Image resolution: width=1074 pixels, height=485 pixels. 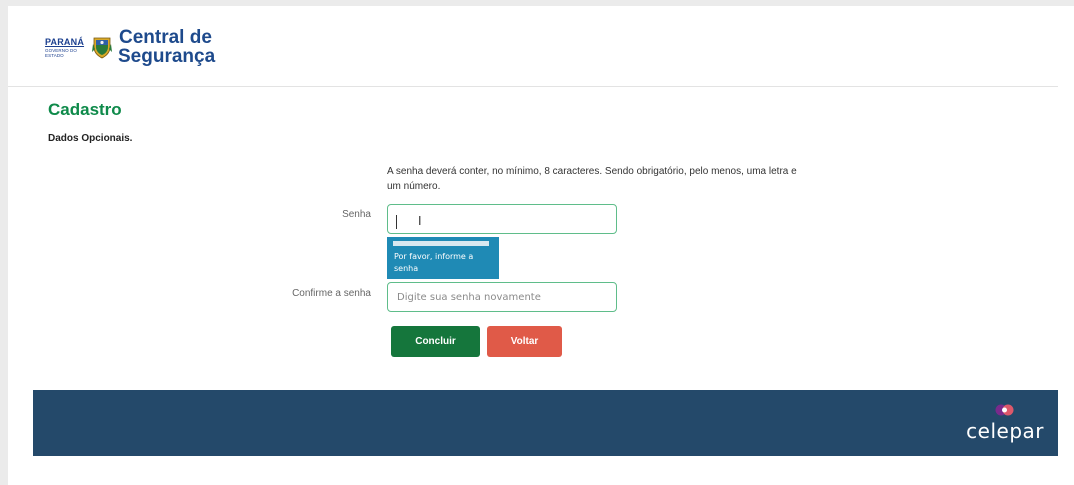 What do you see at coordinates (1004, 410) in the screenshot?
I see `celepar-logo-icon` at bounding box center [1004, 410].